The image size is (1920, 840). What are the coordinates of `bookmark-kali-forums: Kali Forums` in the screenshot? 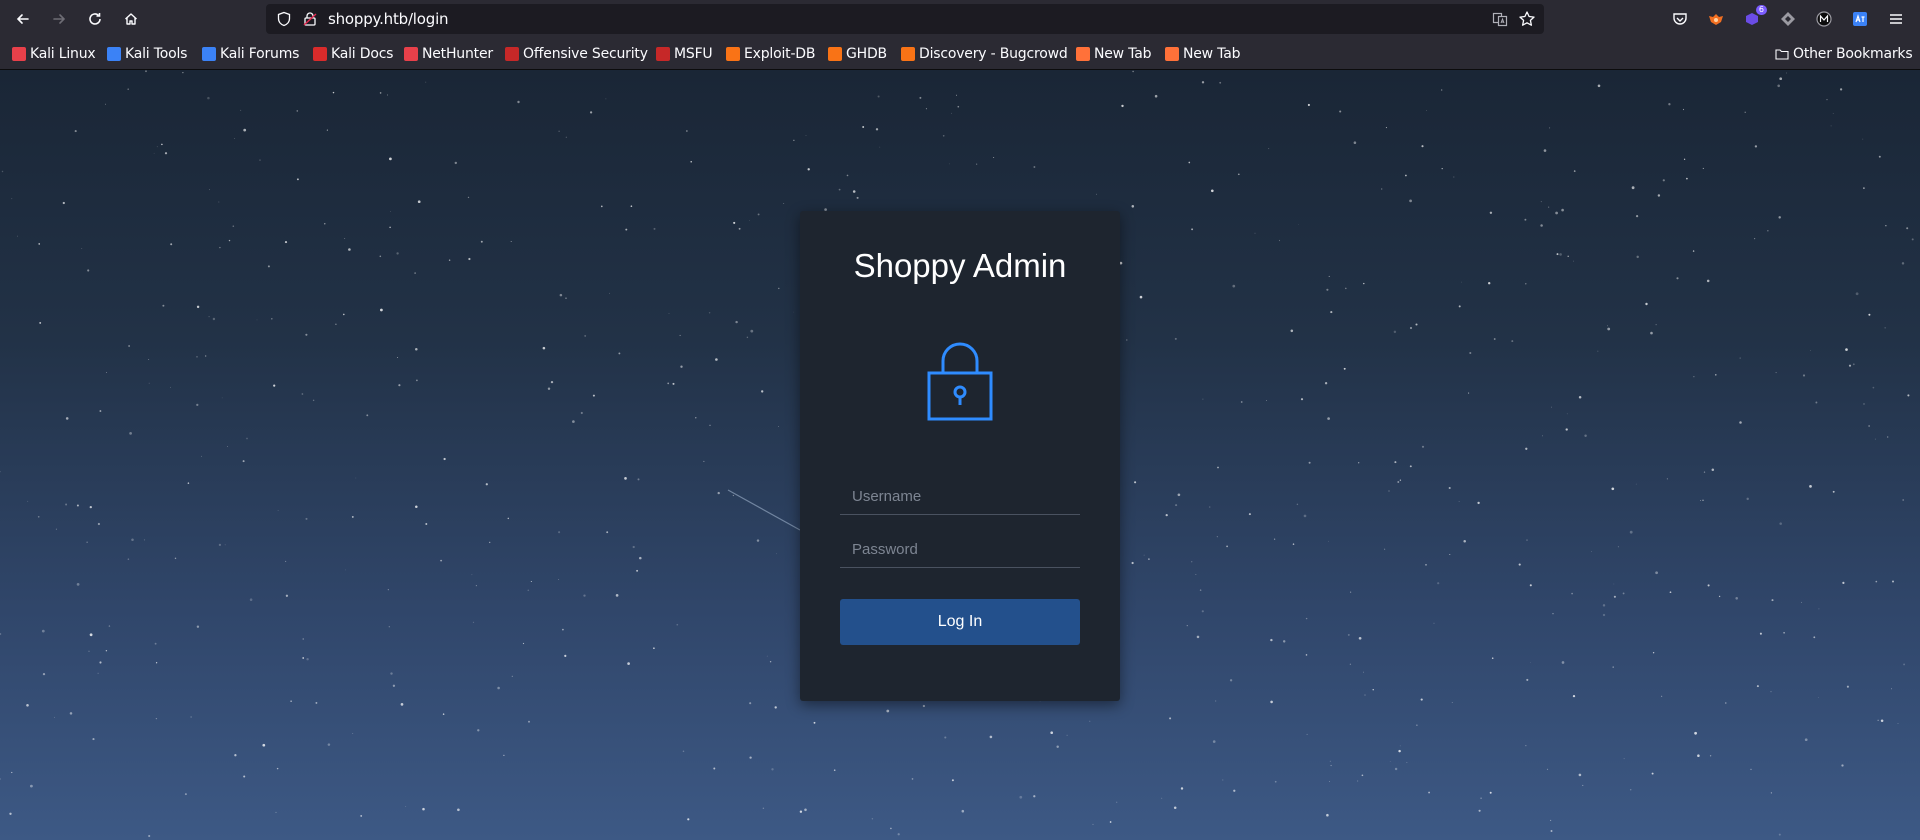 It's located at (250, 54).